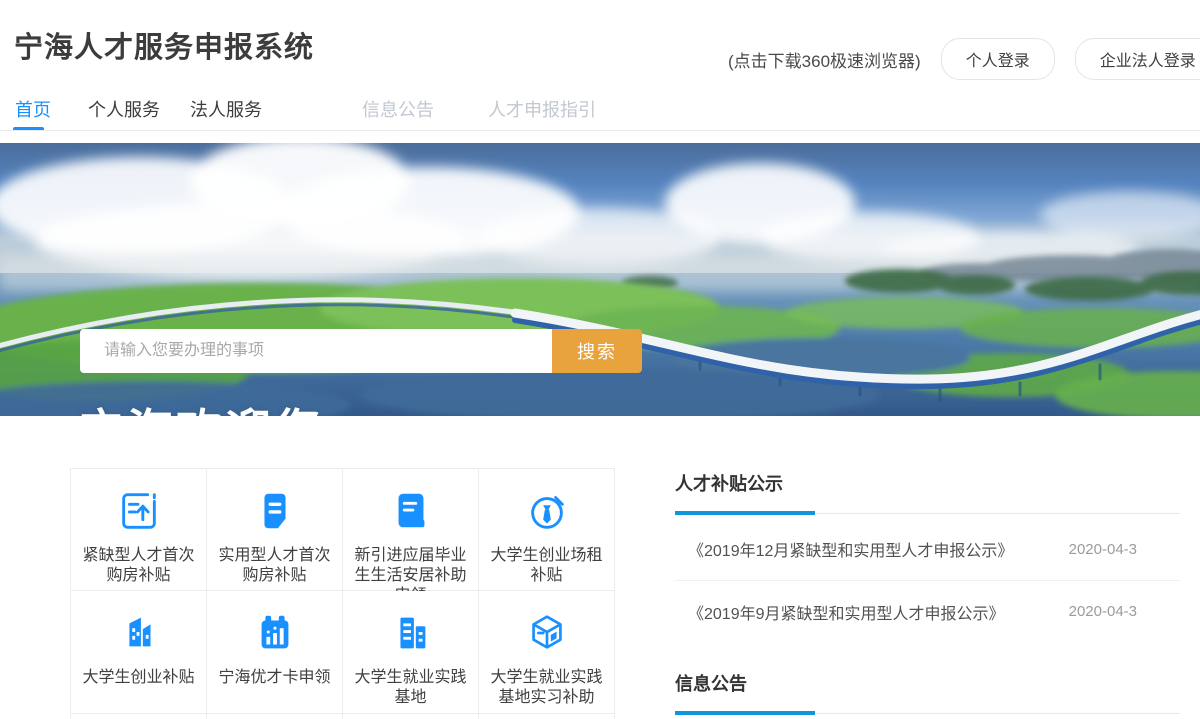 This screenshot has height=719, width=1200. I want to click on search-input, so click(316, 351).